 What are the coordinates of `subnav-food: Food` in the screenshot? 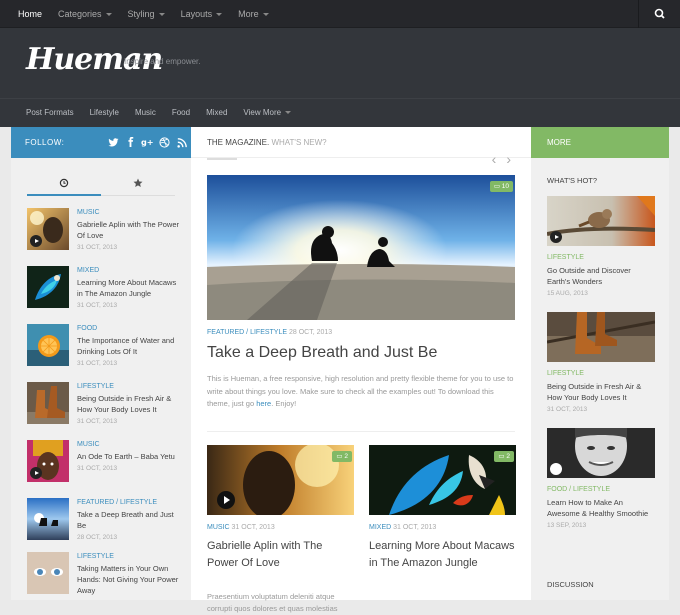 It's located at (181, 113).